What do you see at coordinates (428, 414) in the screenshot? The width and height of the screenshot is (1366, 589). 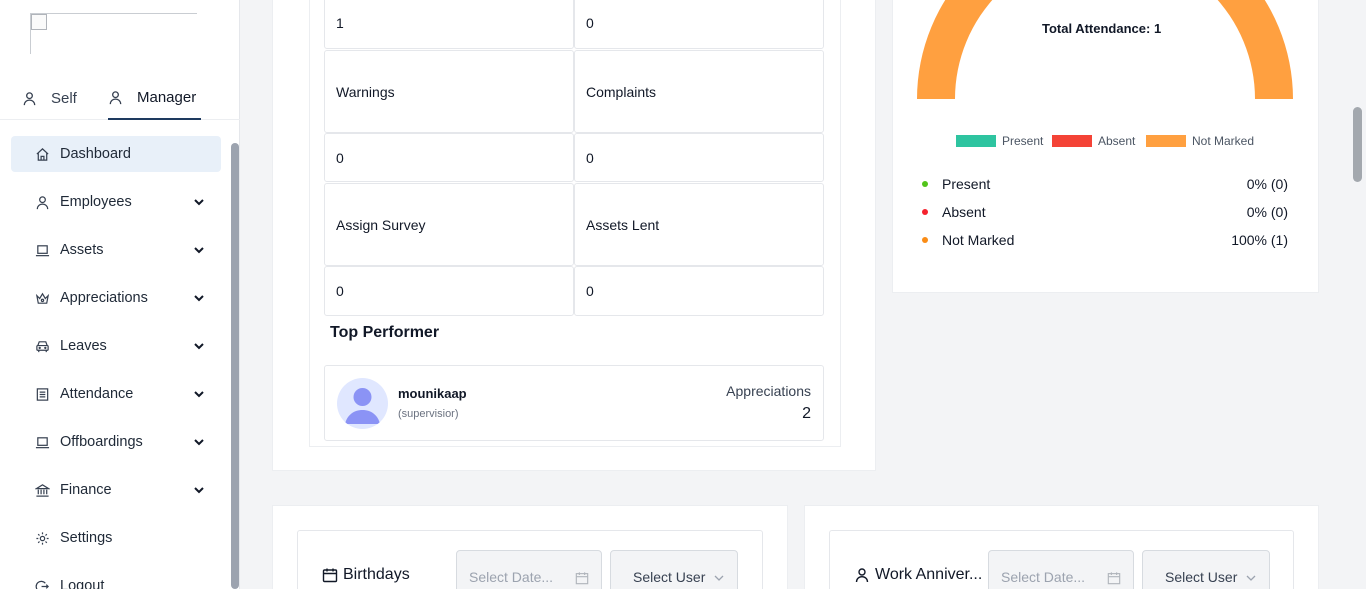 I see `performer-role: (supervisior)` at bounding box center [428, 414].